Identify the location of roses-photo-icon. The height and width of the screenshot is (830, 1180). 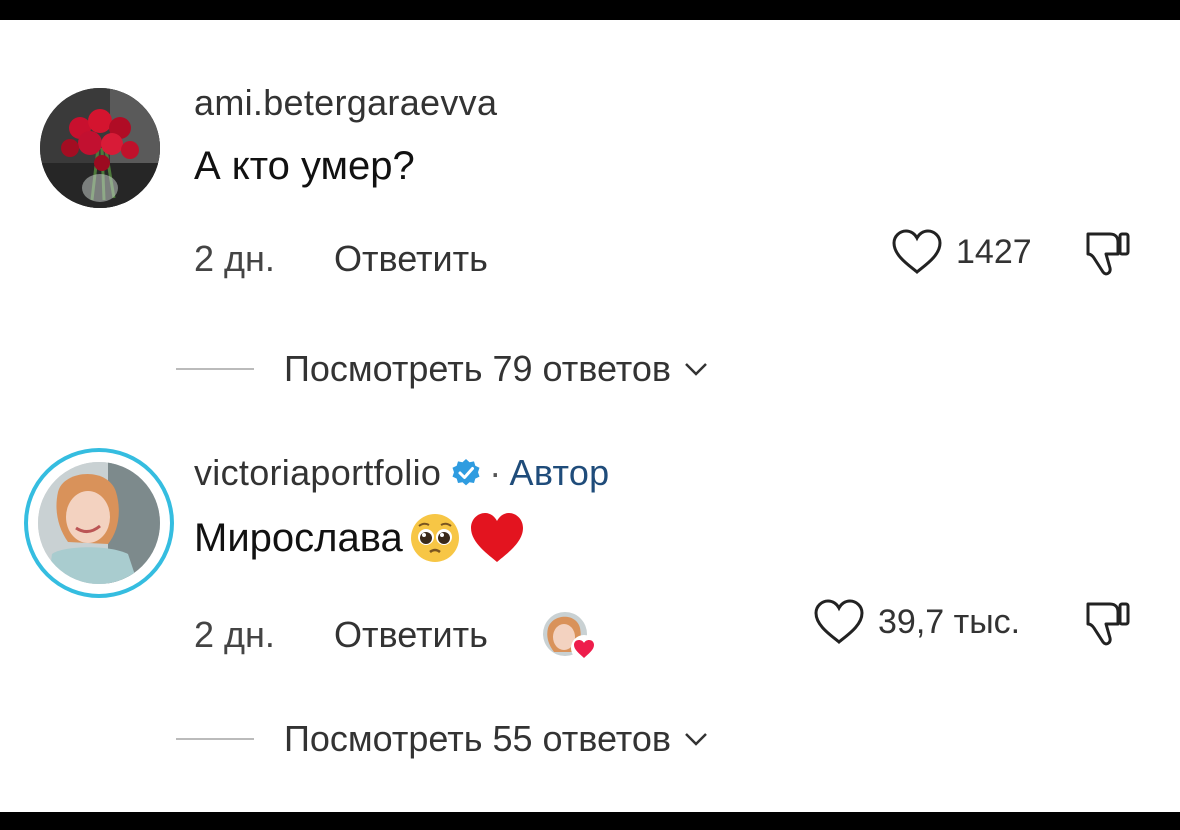
(100, 148).